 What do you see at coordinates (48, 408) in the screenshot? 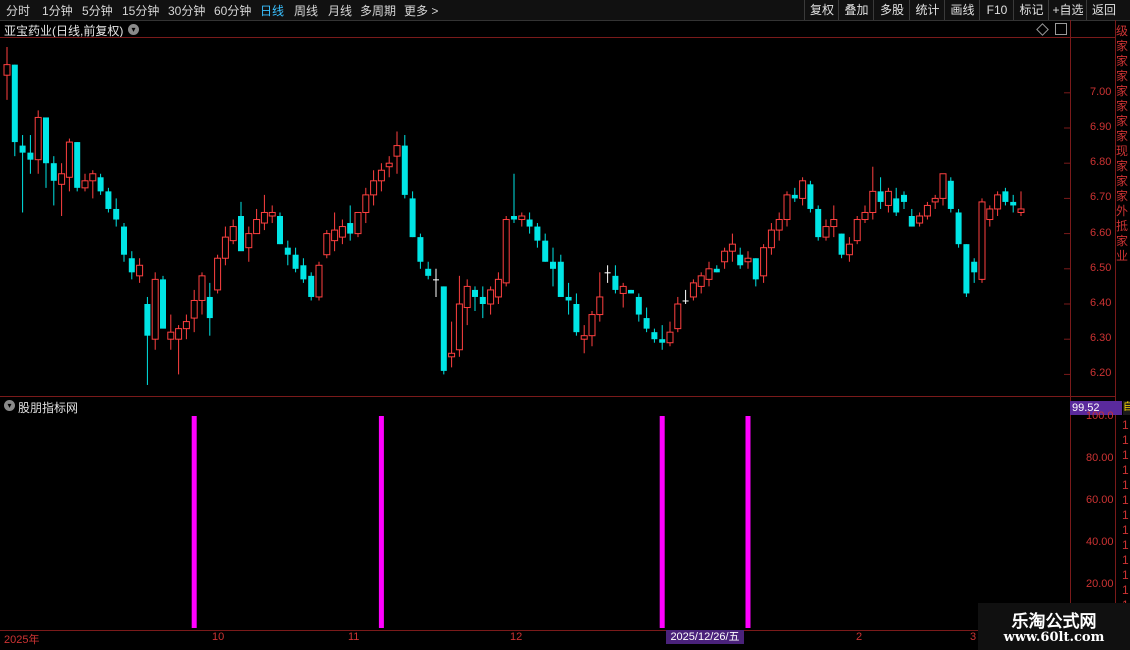
I see `indicator-title: 股朋指标网` at bounding box center [48, 408].